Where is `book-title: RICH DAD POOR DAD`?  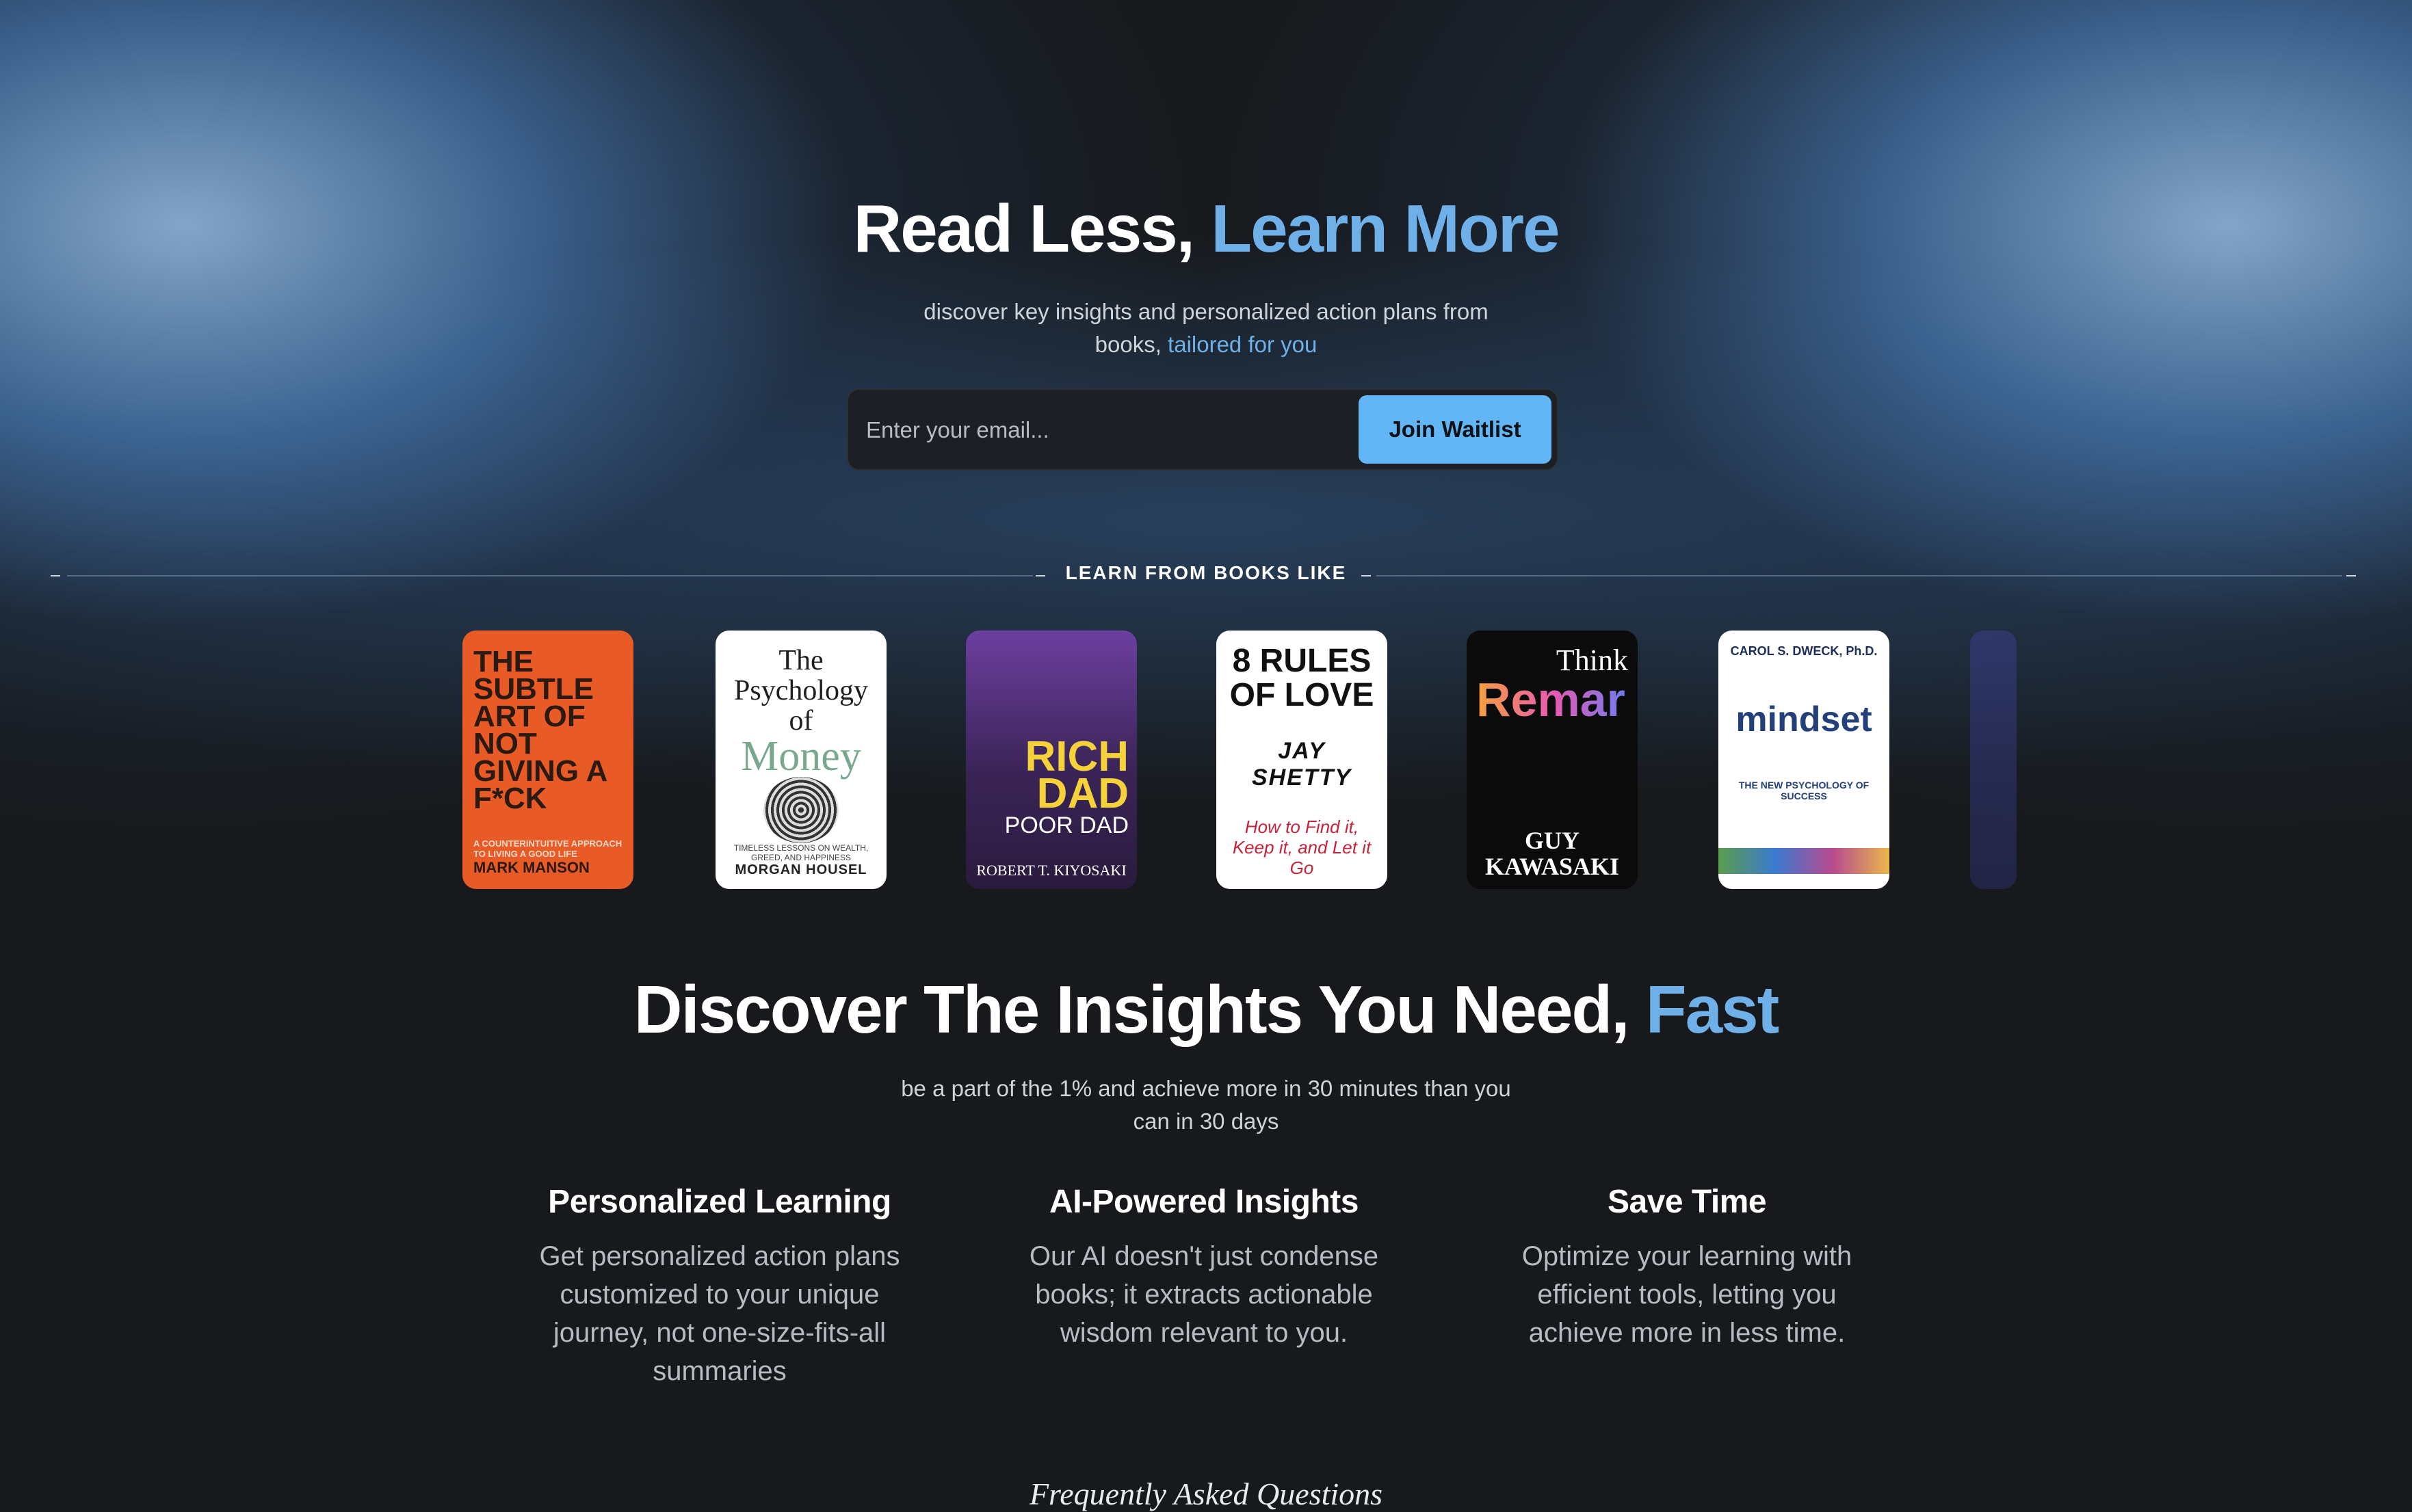
book-title: RICH DAD POOR DAD is located at coordinates (1051, 741).